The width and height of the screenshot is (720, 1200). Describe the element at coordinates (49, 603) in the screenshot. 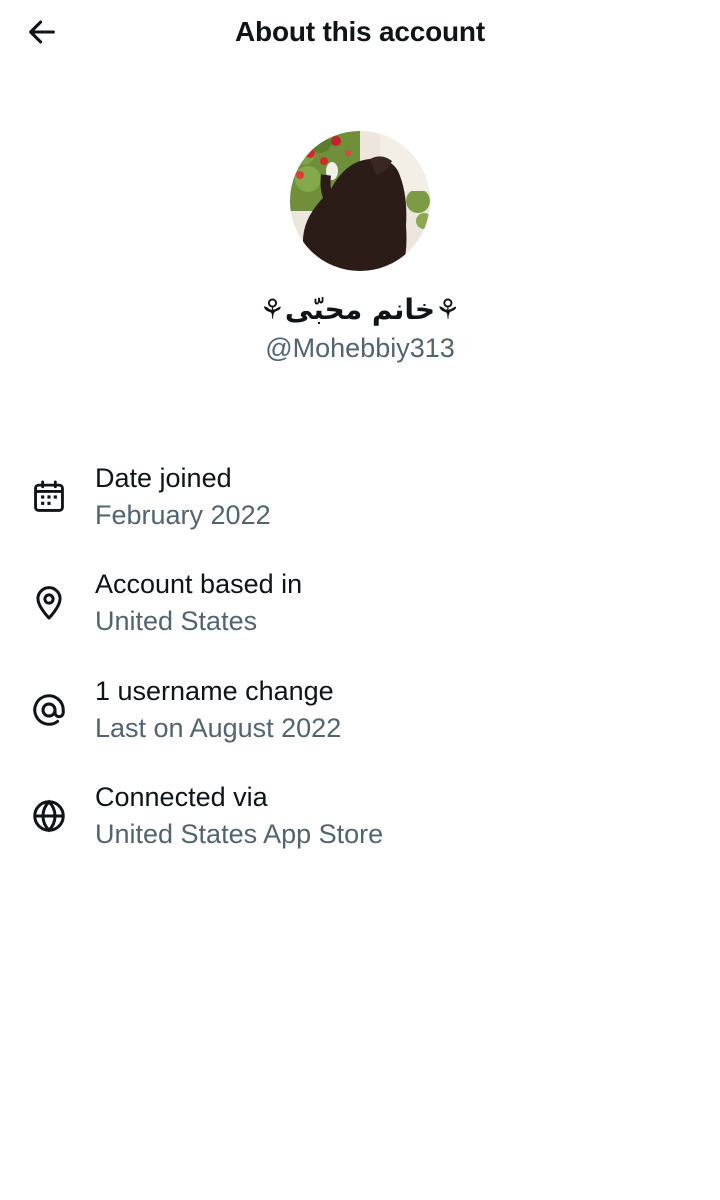

I see `location-pin-icon` at that location.